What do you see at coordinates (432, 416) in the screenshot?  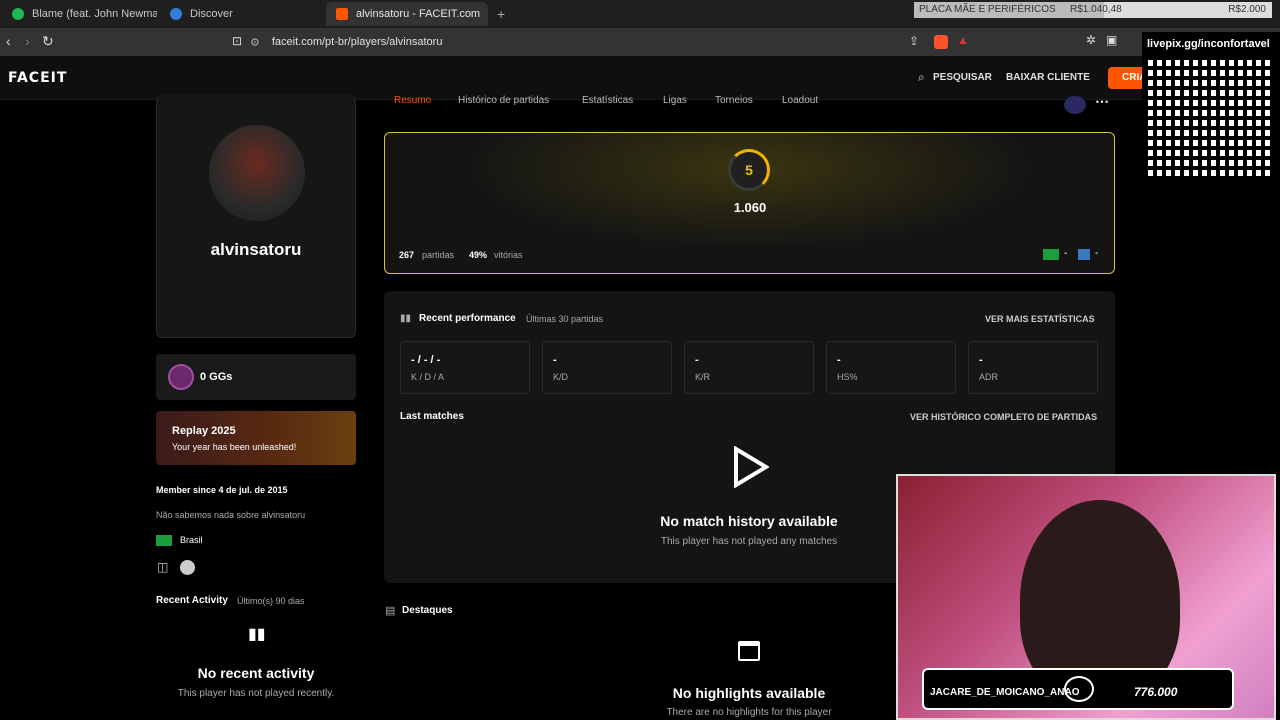 I see `last-matches-title: Last matches` at bounding box center [432, 416].